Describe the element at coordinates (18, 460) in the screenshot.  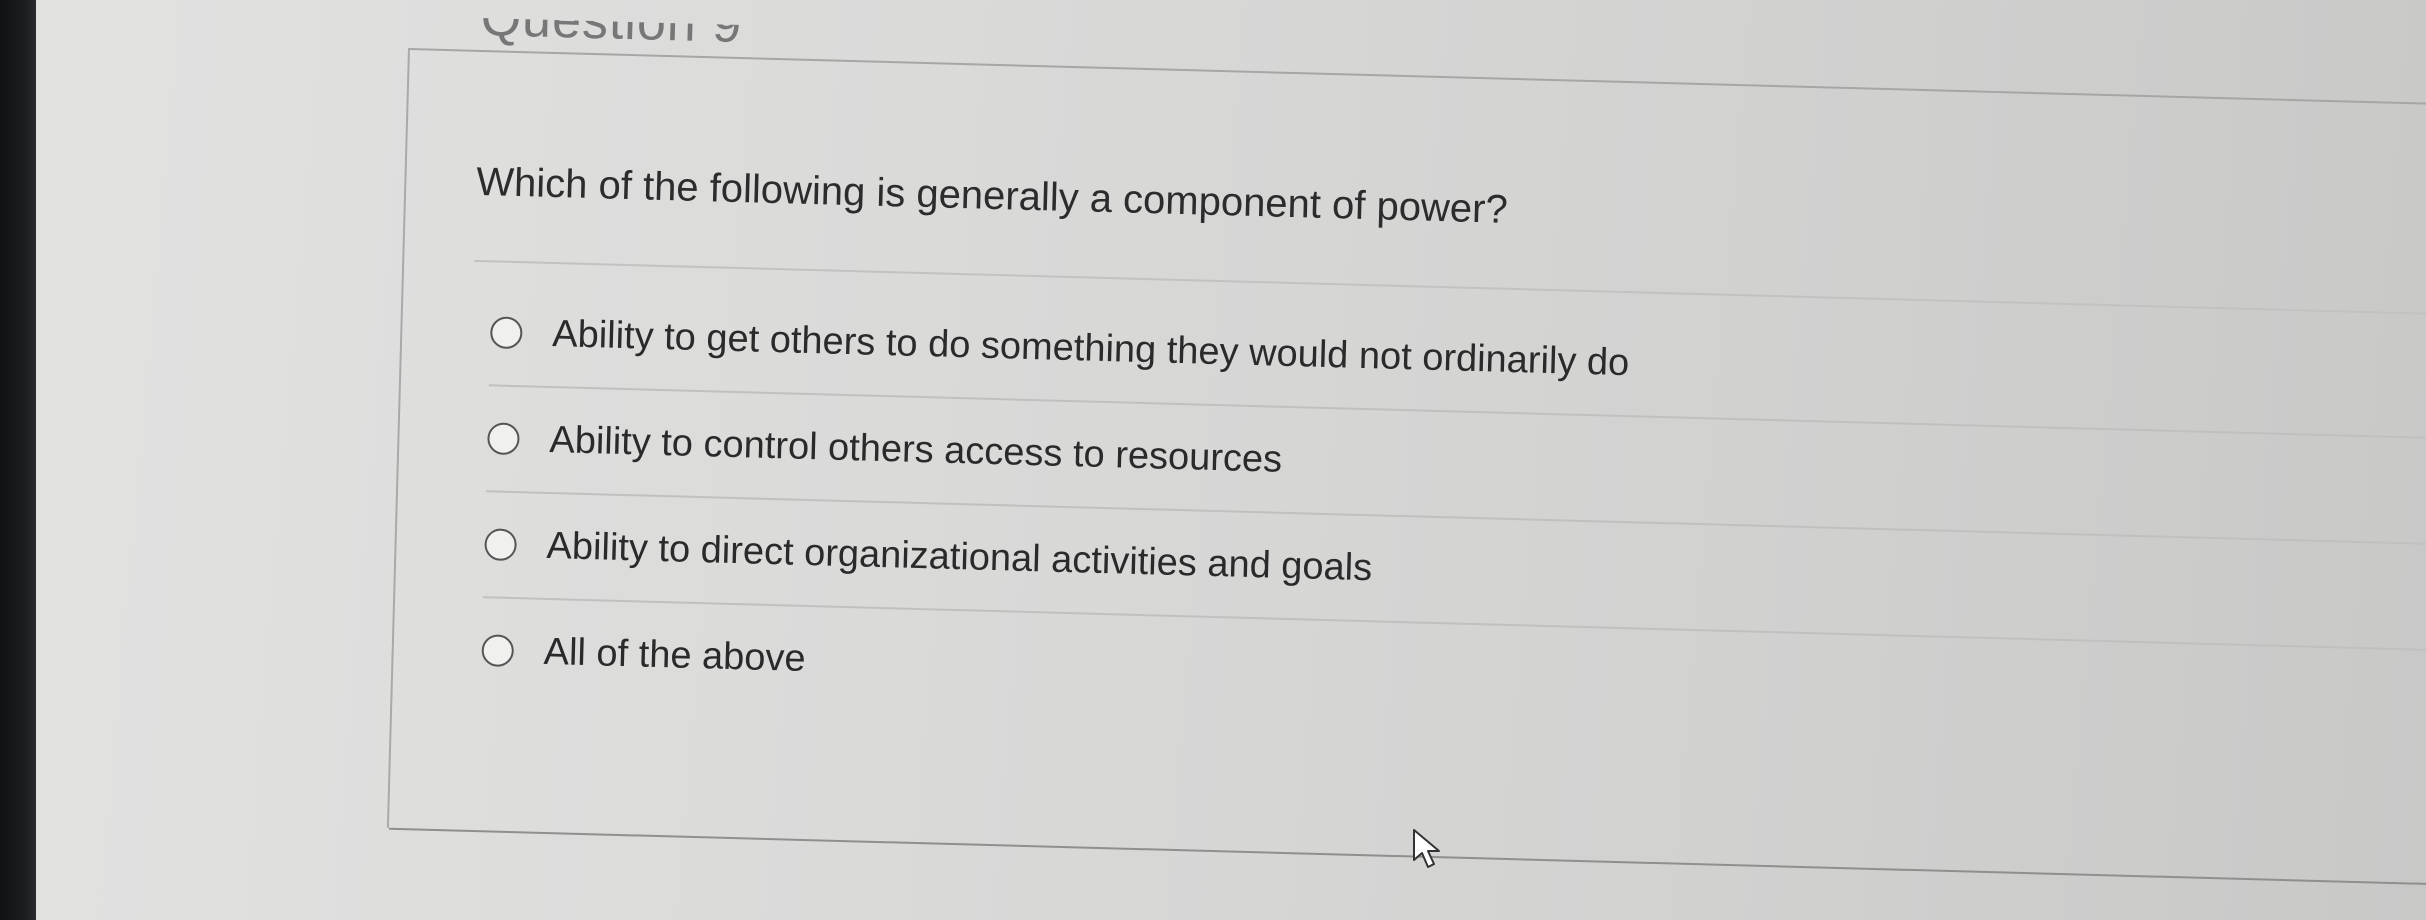
I see `screen-bezel` at that location.